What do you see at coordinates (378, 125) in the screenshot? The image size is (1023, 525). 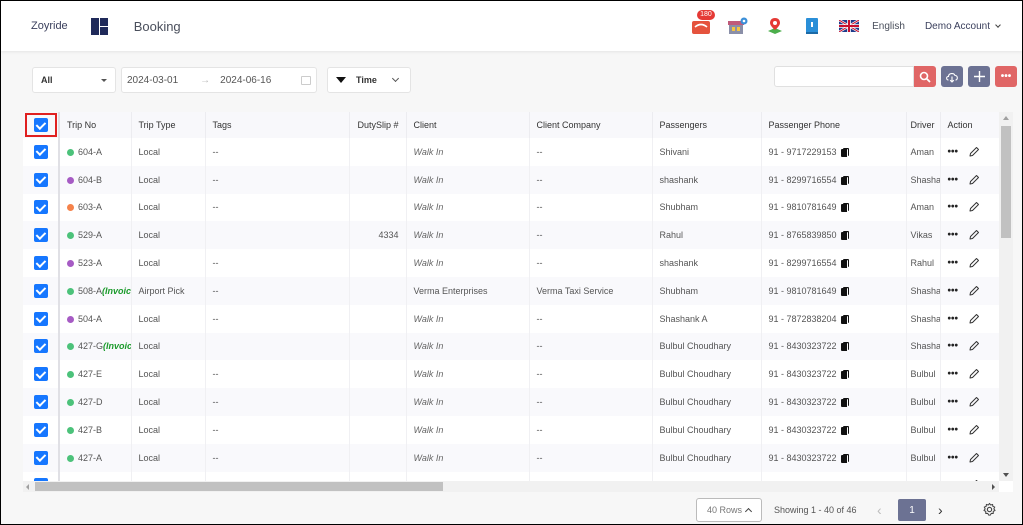 I see `col-duty-slip: DutySlip #` at bounding box center [378, 125].